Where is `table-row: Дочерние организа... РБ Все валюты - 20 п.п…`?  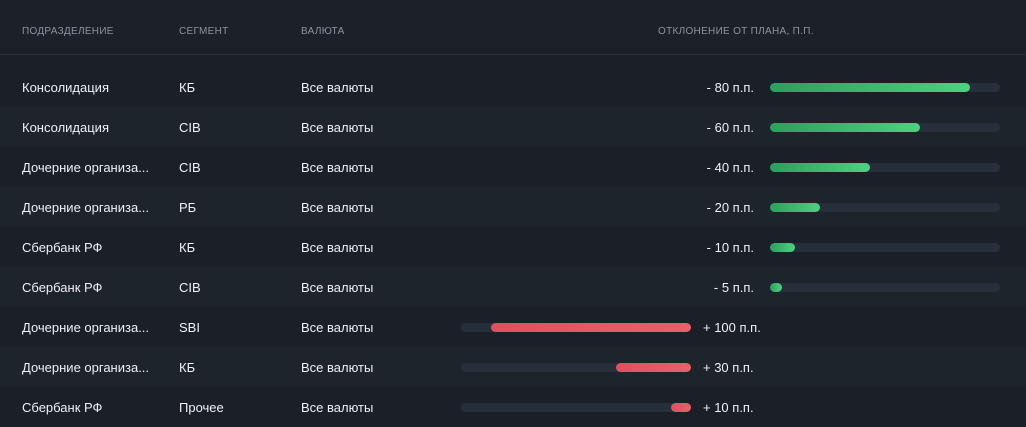 table-row: Дочерние организа... РБ Все валюты - 20 п.п… is located at coordinates (513, 207).